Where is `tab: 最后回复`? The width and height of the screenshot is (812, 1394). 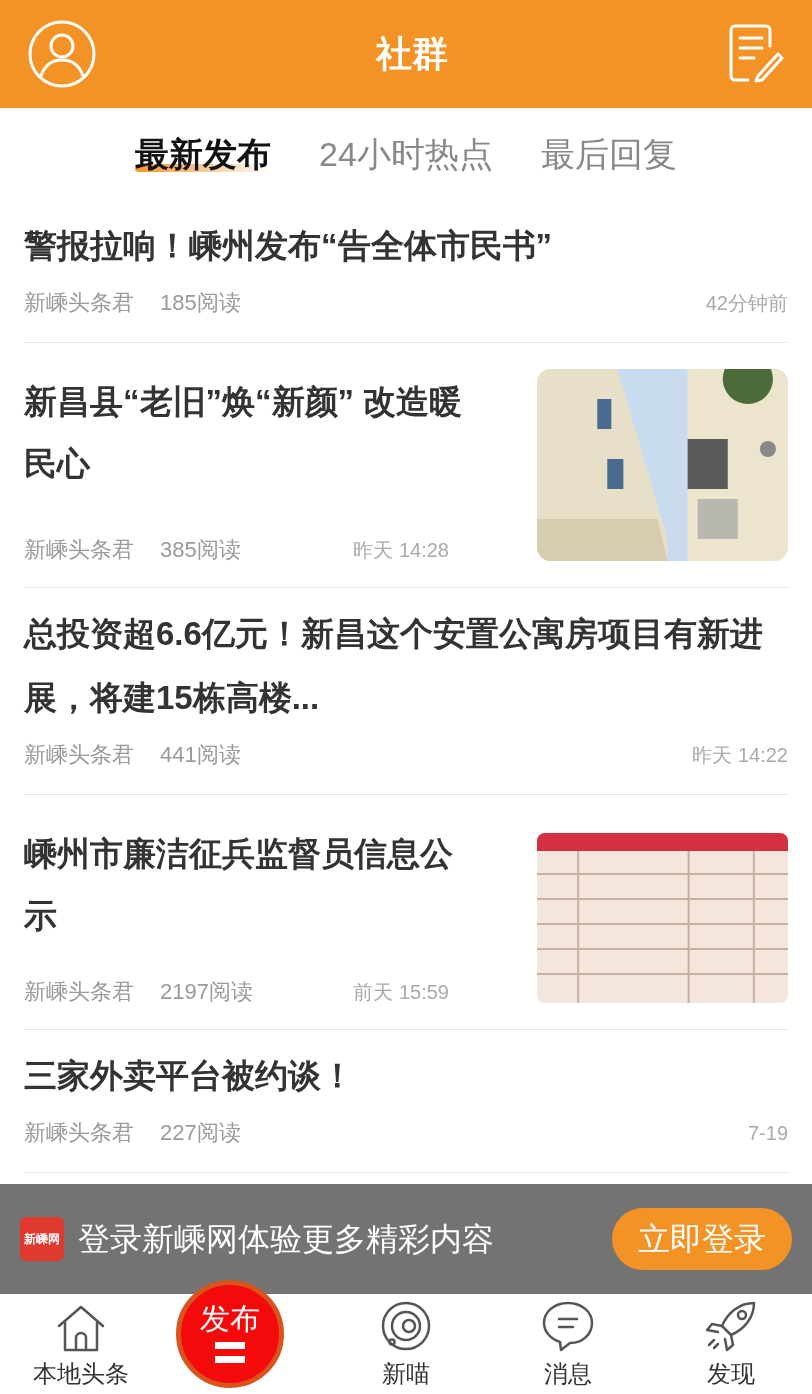
tab: 最后回复 is located at coordinates (608, 154).